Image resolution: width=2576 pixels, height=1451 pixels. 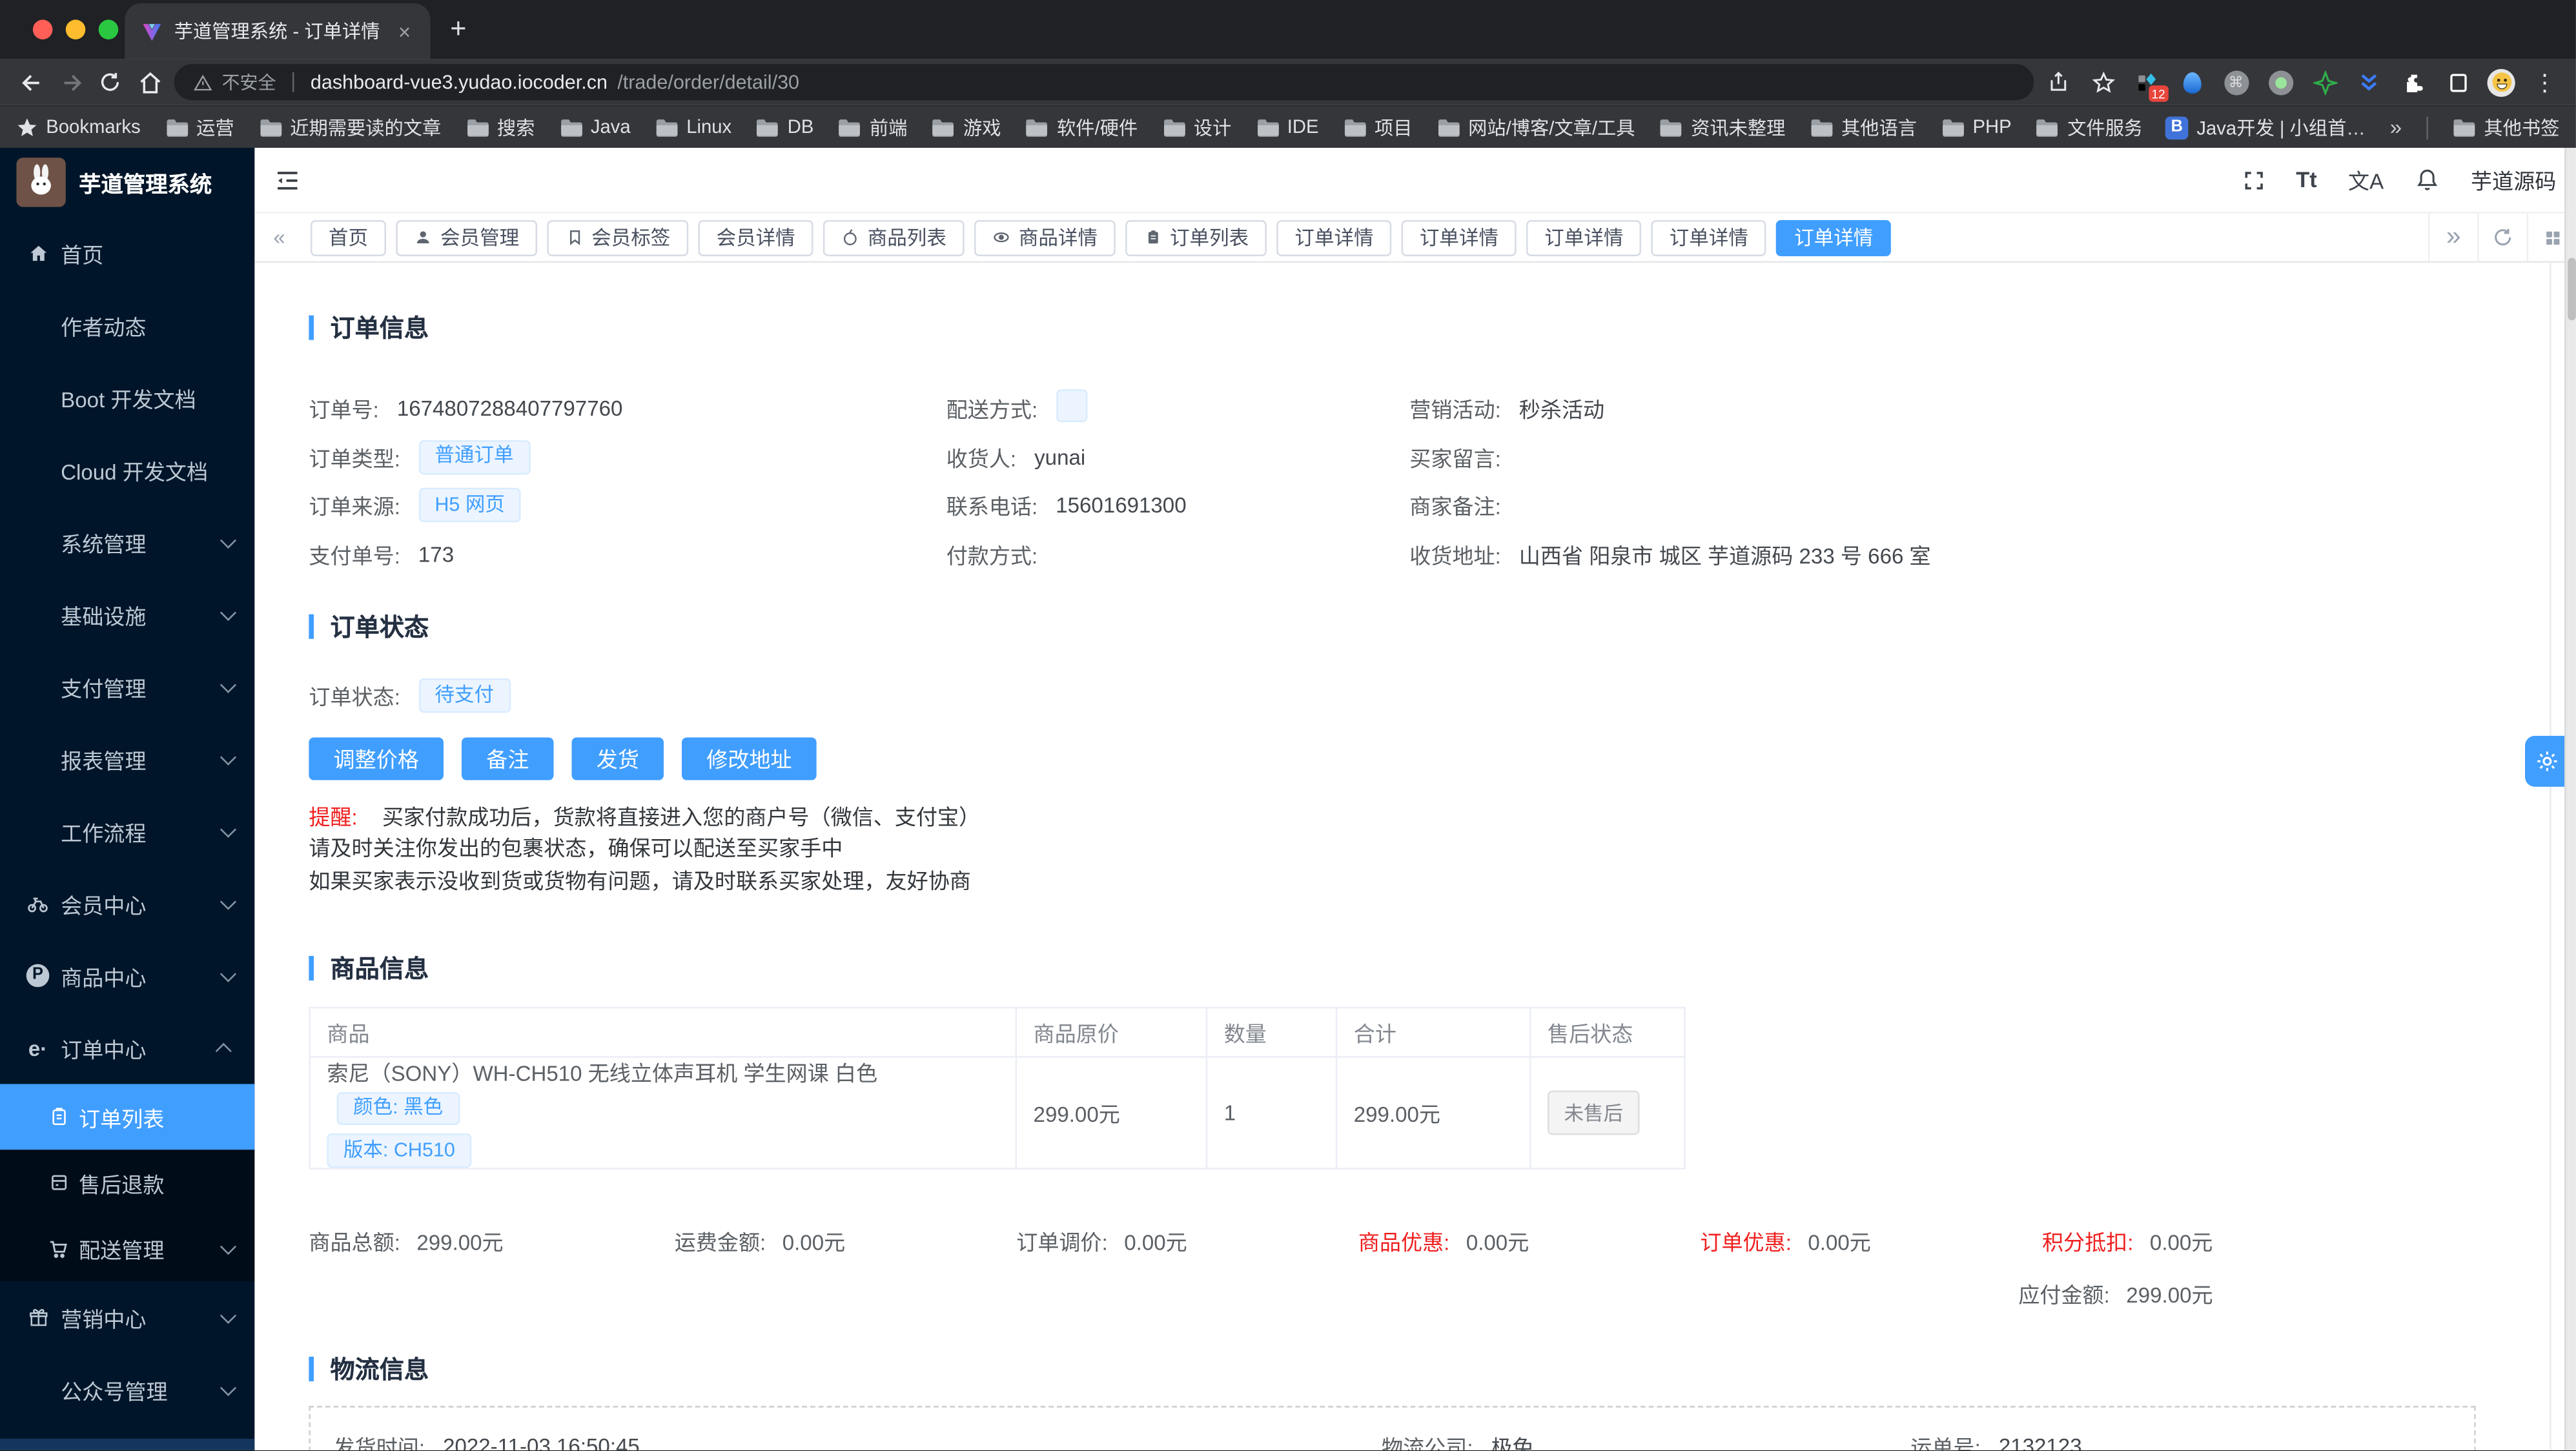 What do you see at coordinates (127, 831) in the screenshot?
I see `sidebar-item-workflow: 工作流程` at bounding box center [127, 831].